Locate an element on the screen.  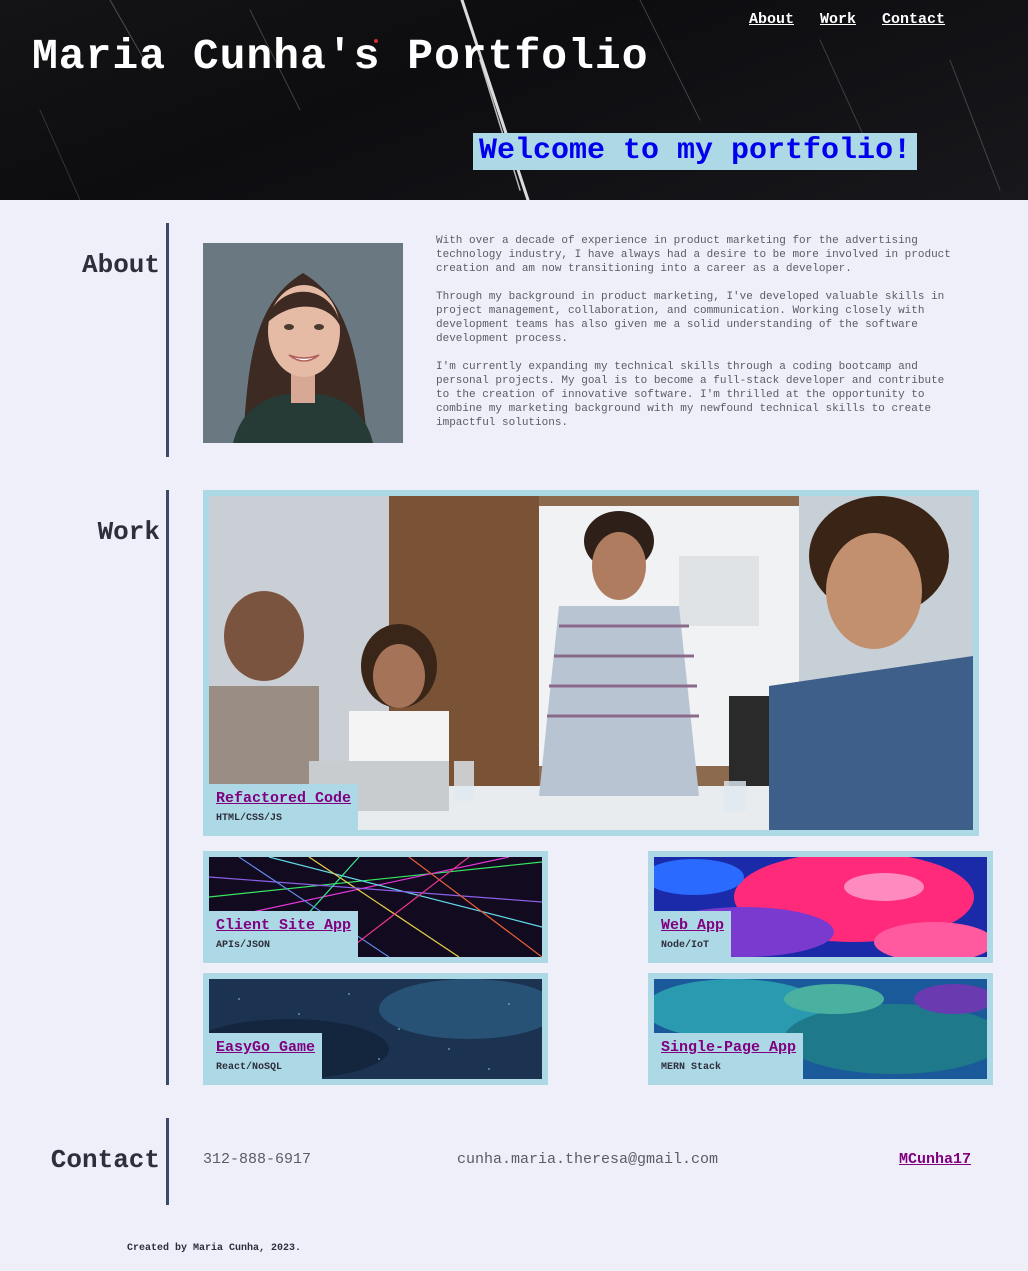
project-link: Refactored Code is located at coordinates (283, 798).